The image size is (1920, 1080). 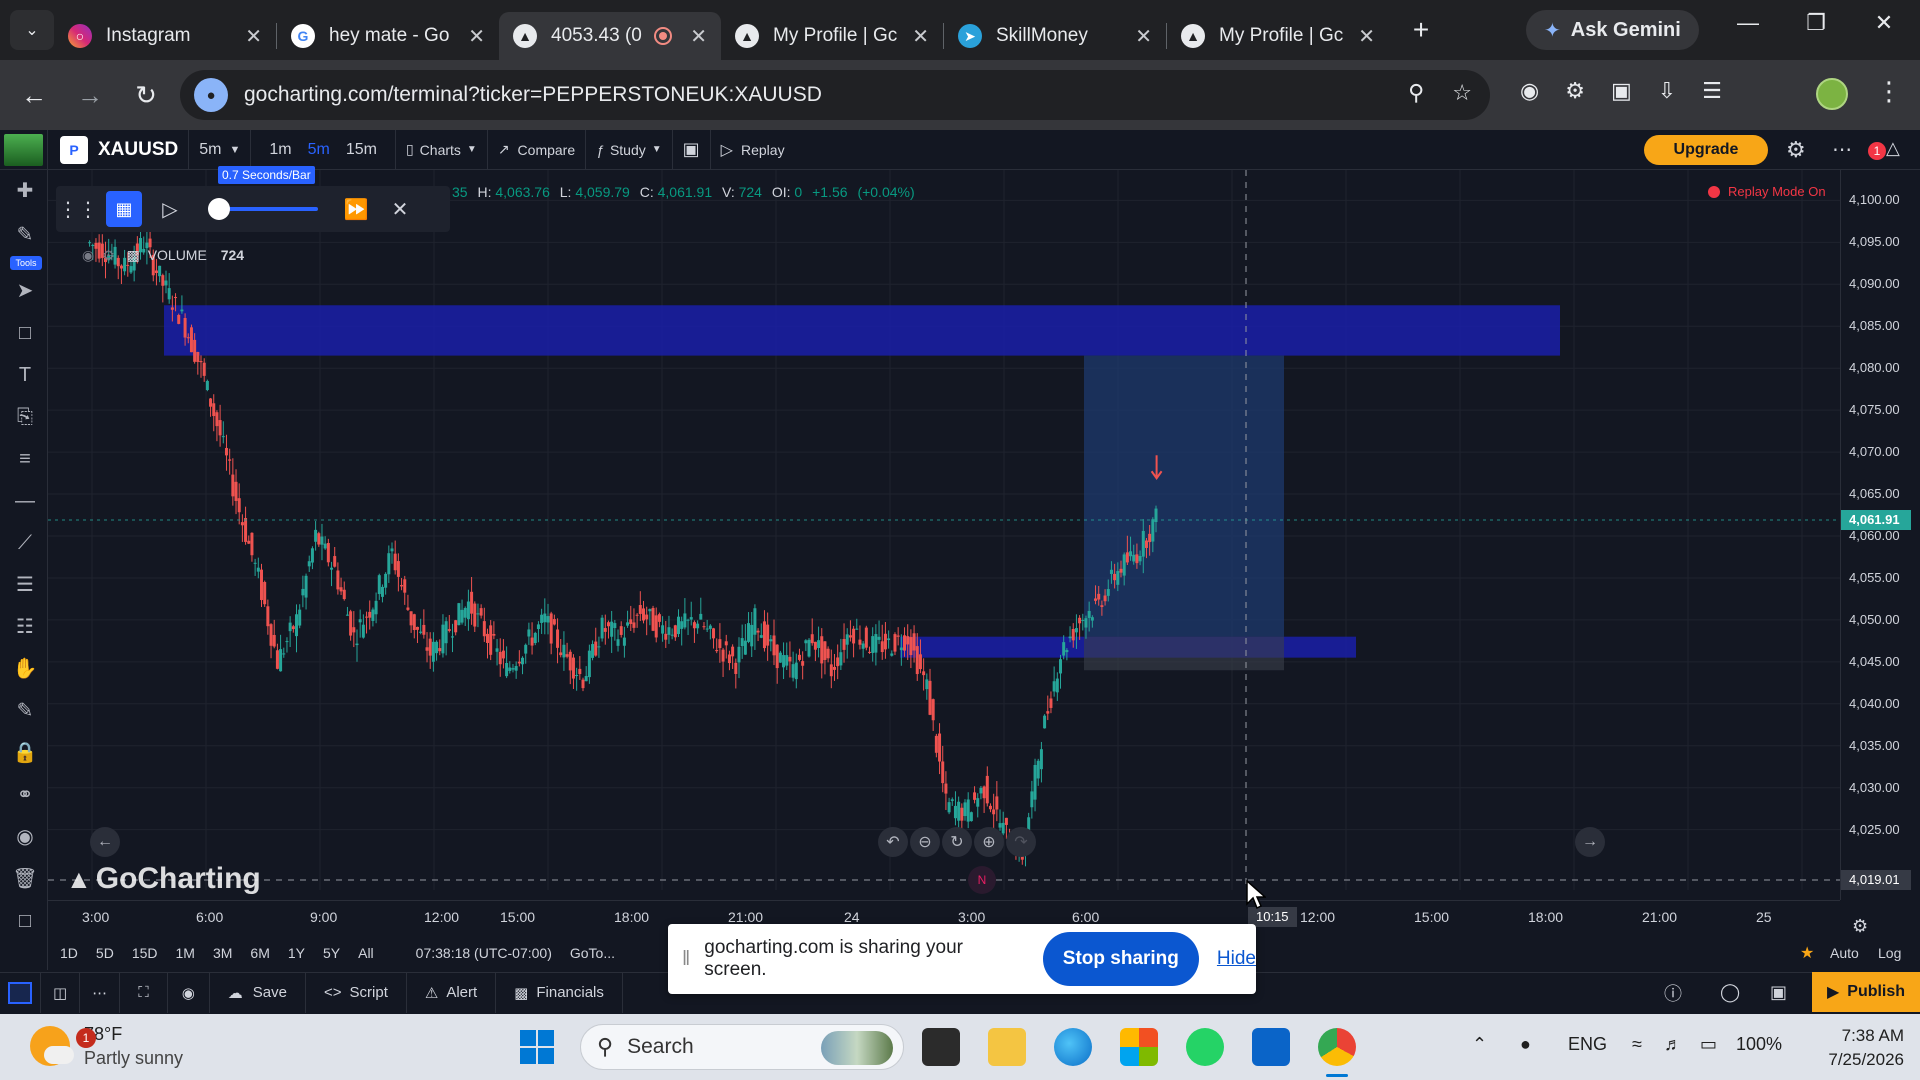 What do you see at coordinates (1877, 151) in the screenshot?
I see `notification-badge: 1` at bounding box center [1877, 151].